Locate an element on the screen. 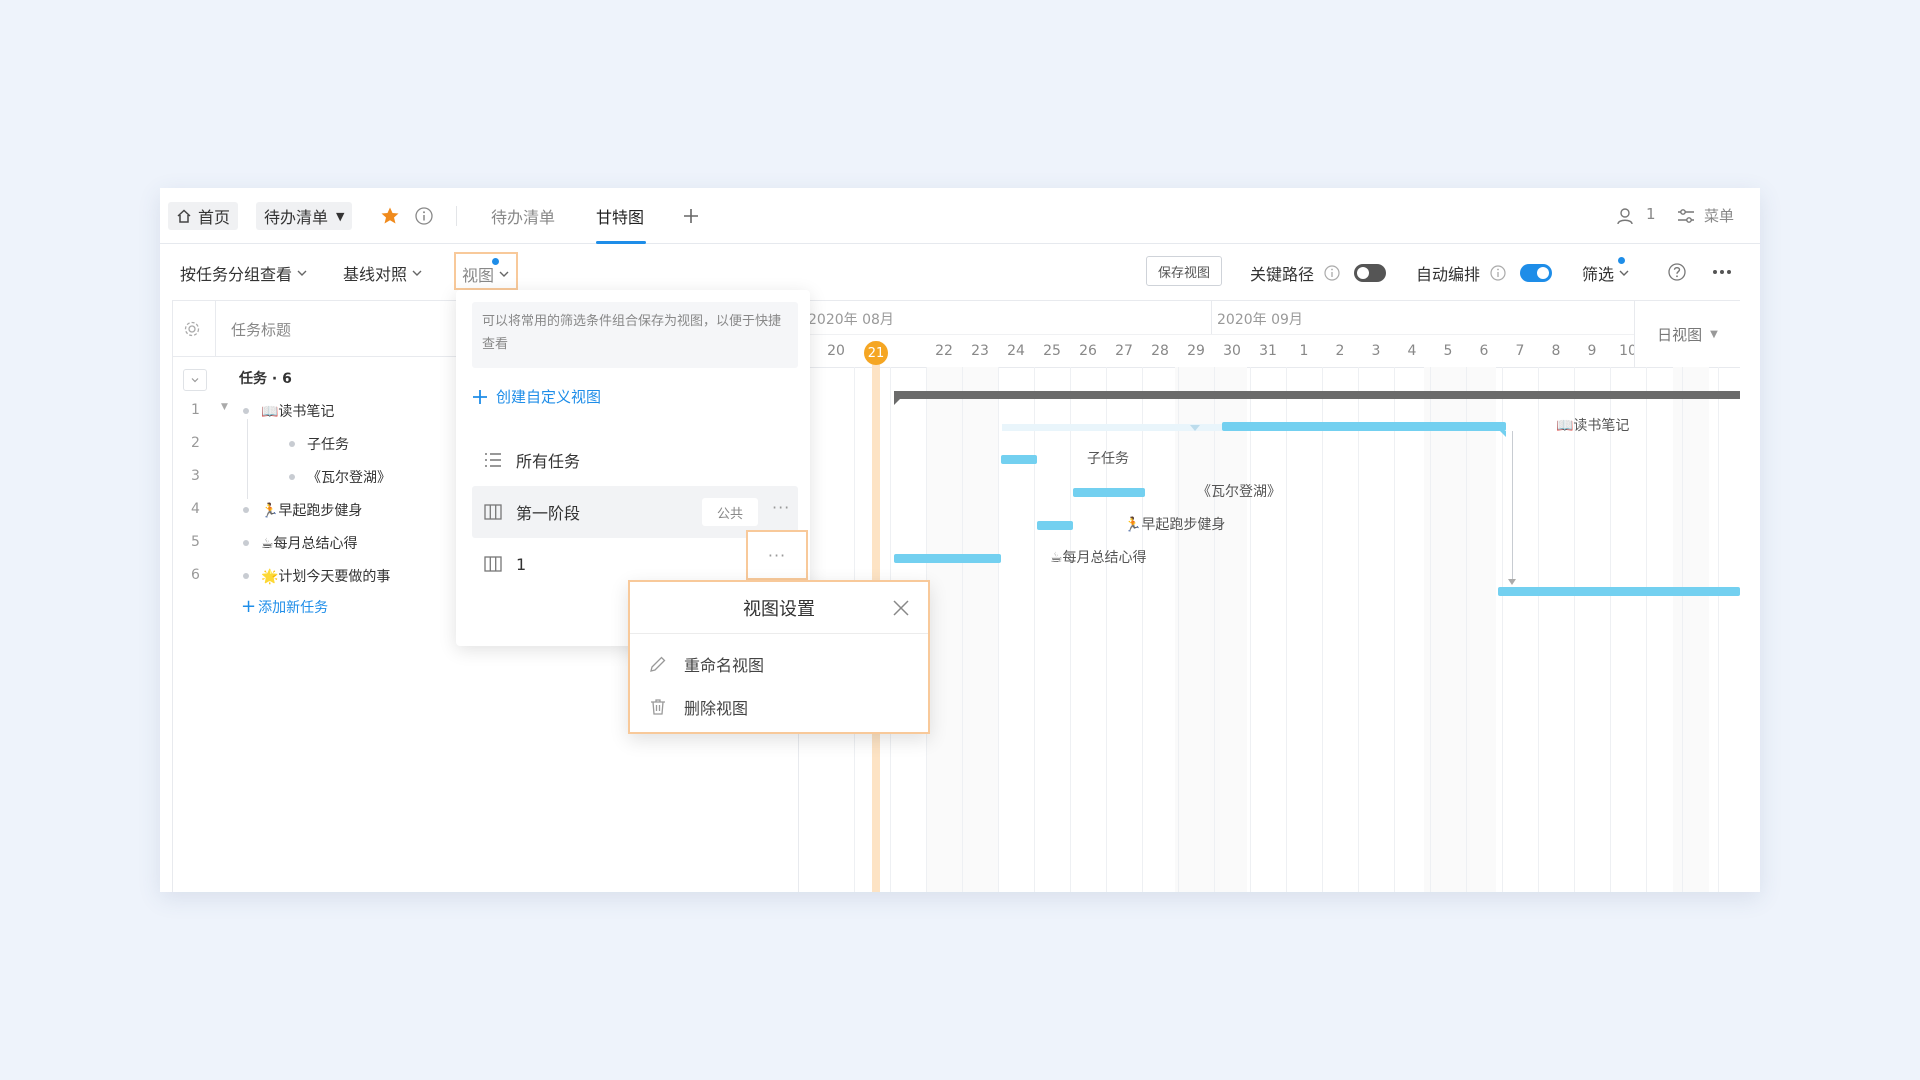  bar-label: 子任务 is located at coordinates (1108, 459).